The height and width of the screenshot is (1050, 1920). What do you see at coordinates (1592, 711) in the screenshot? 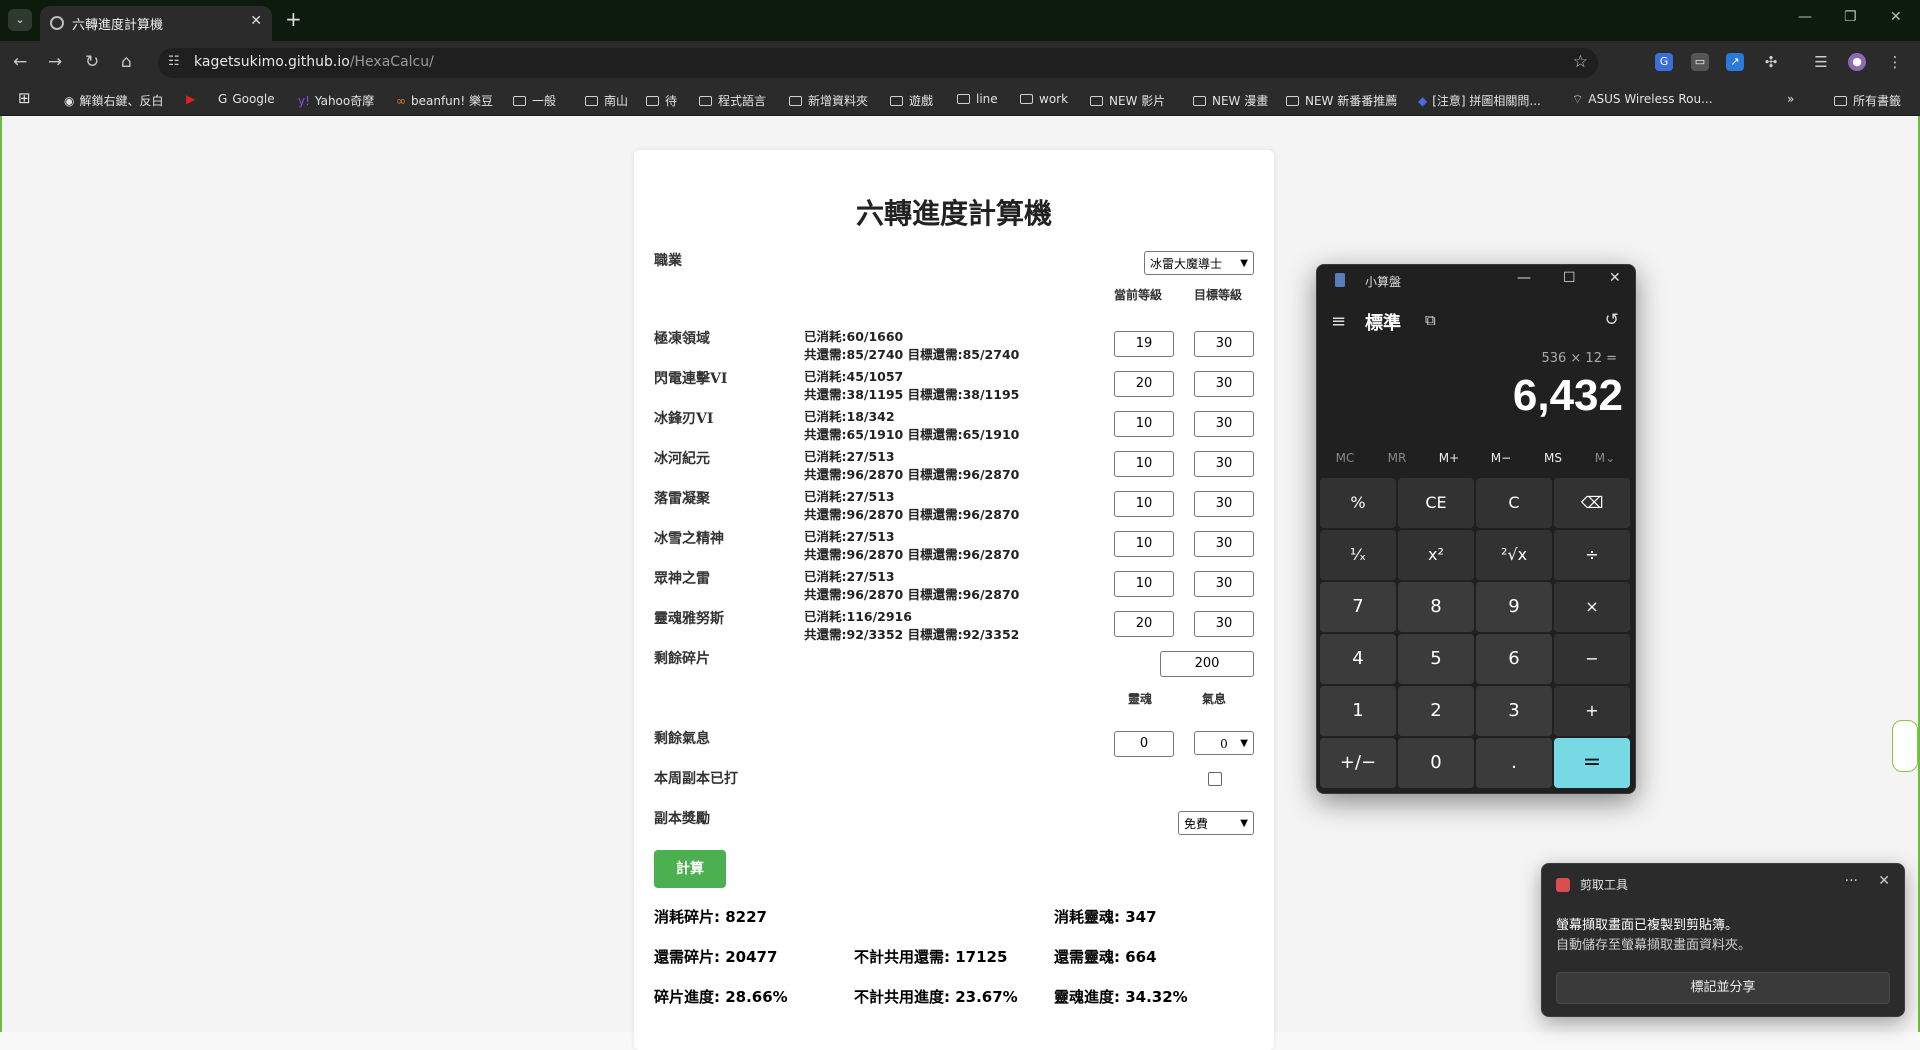
I see `add-key: +` at bounding box center [1592, 711].